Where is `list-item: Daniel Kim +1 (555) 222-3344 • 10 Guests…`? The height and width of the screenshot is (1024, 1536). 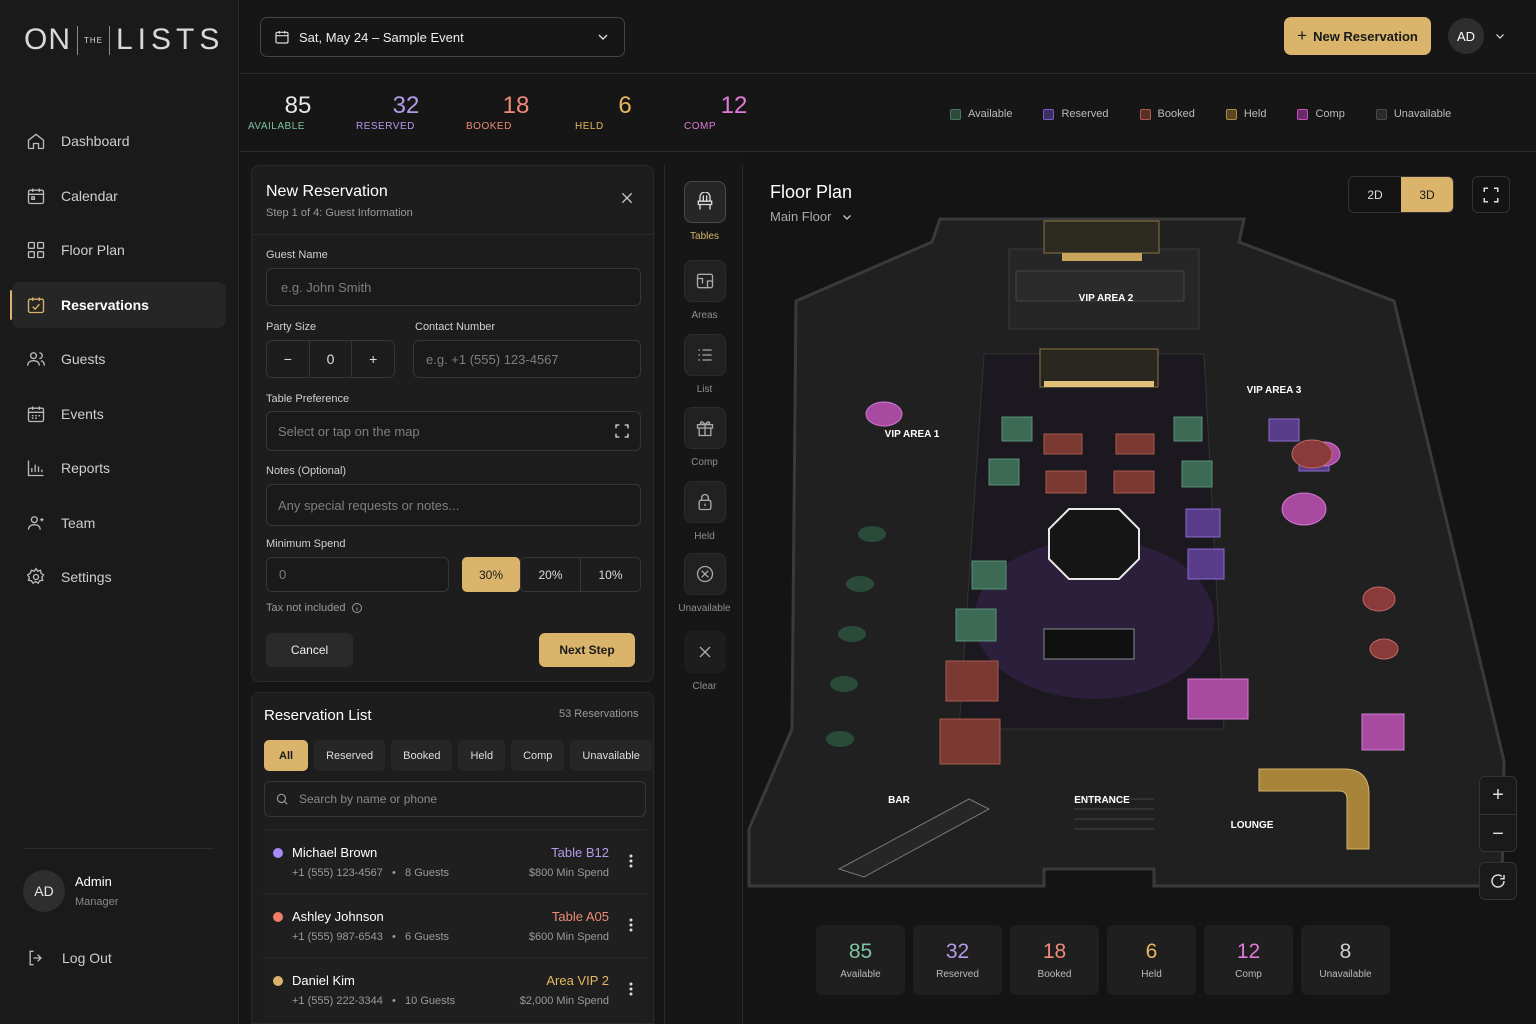
list-item: Daniel Kim +1 (555) 222-3344 • 10 Guests… is located at coordinates (455, 988).